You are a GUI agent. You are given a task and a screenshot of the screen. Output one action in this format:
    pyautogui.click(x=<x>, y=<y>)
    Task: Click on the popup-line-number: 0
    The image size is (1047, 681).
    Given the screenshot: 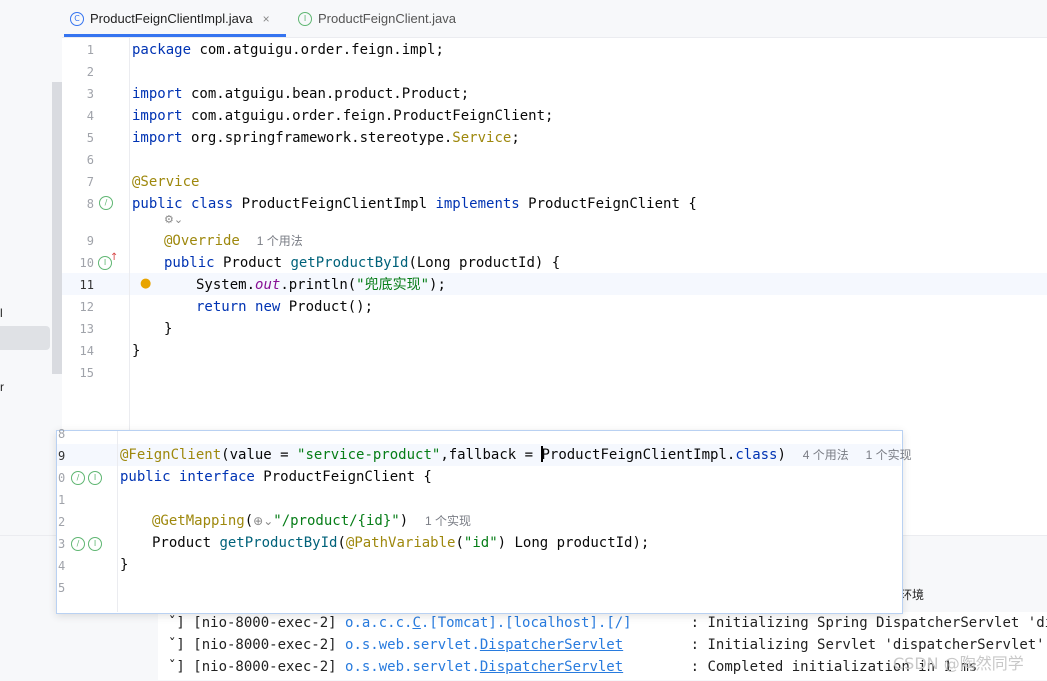 What is the action you would take?
    pyautogui.click(x=62, y=478)
    